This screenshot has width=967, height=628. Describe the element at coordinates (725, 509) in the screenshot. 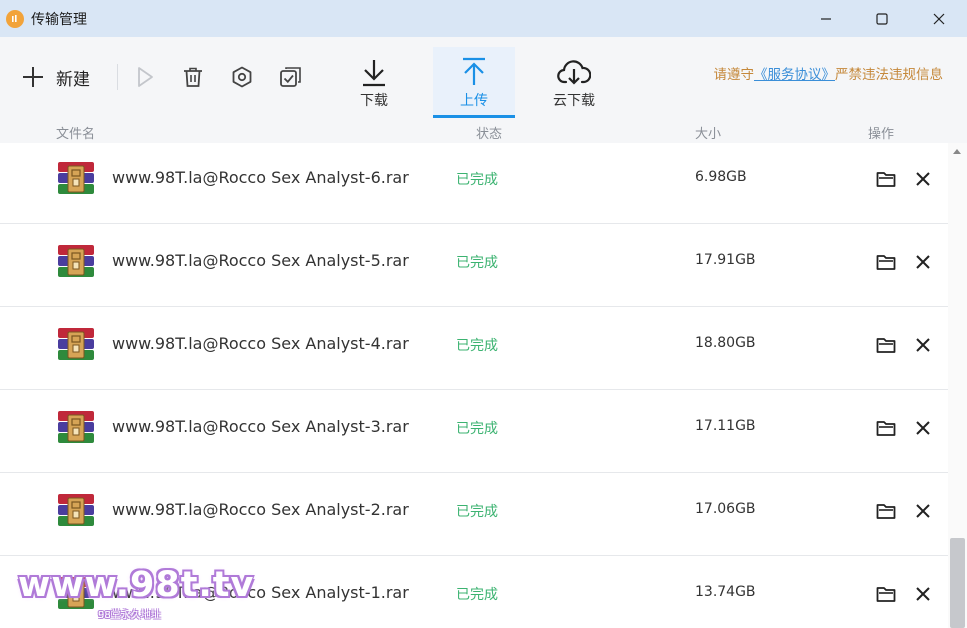

I see `file-size: 17.06GB` at that location.